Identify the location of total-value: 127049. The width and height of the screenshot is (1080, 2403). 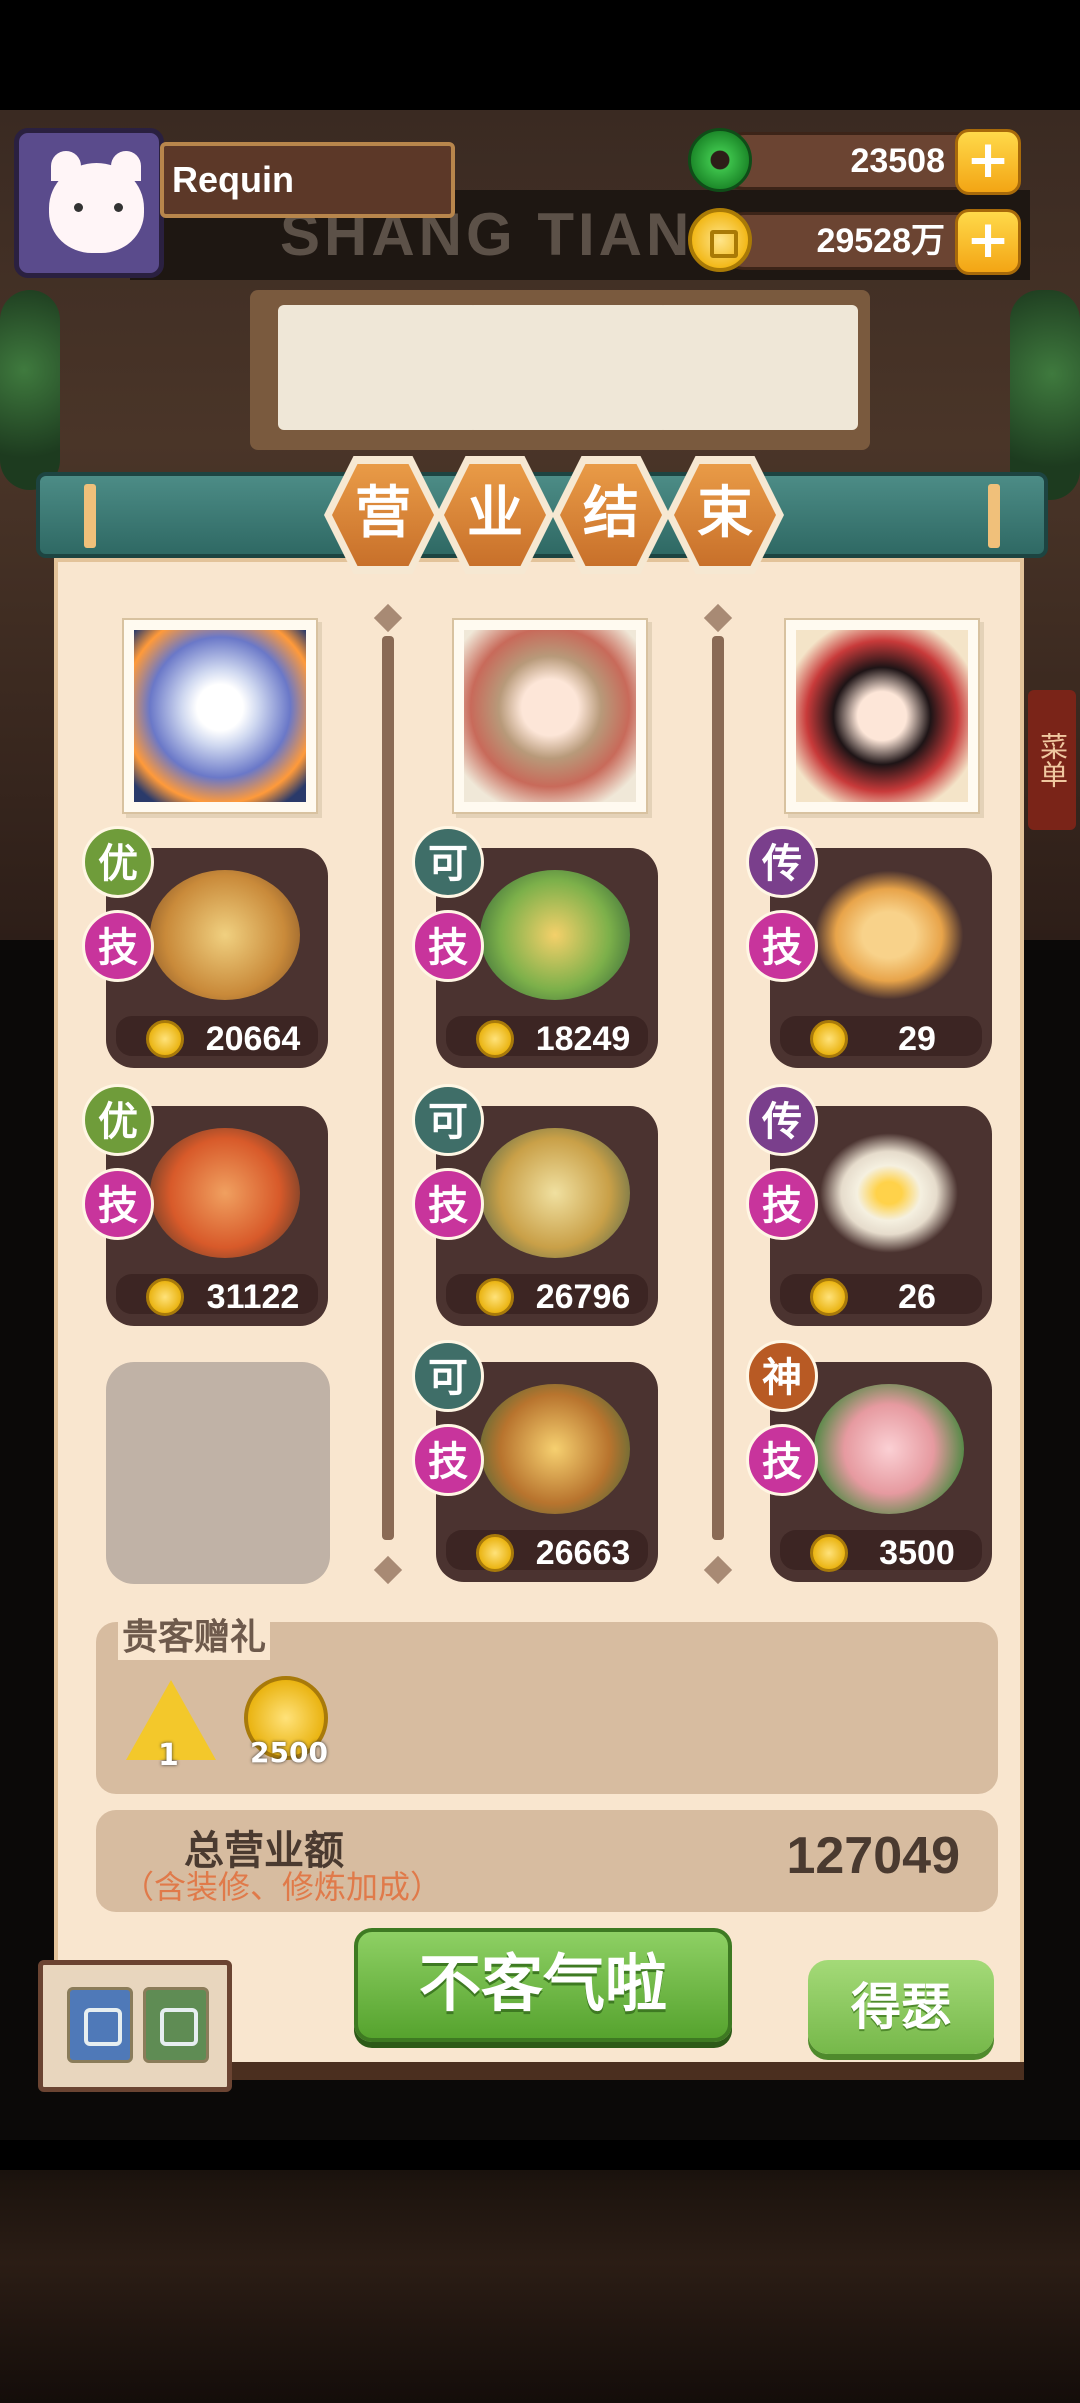
(873, 1856).